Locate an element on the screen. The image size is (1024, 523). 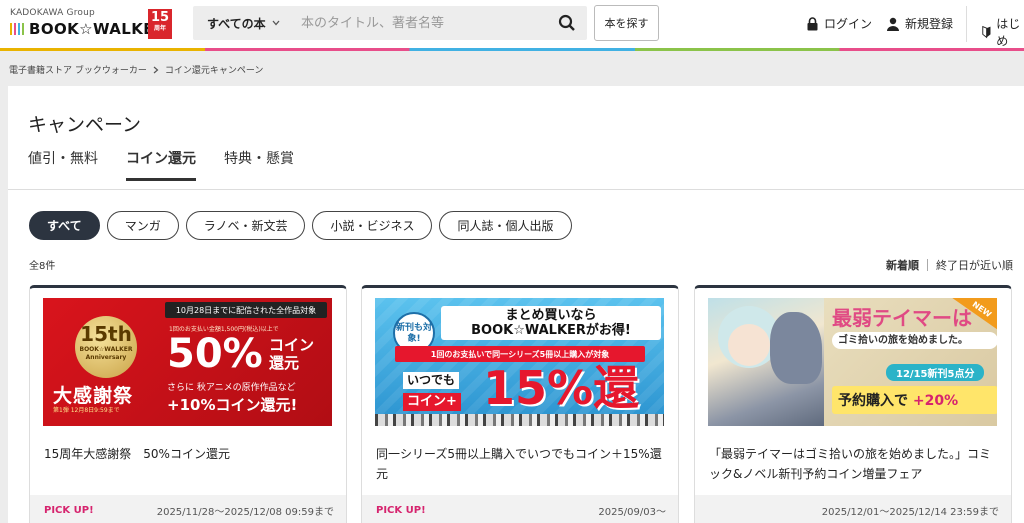
banner-extra-return: +10%コイン還元! is located at coordinates (232, 405).